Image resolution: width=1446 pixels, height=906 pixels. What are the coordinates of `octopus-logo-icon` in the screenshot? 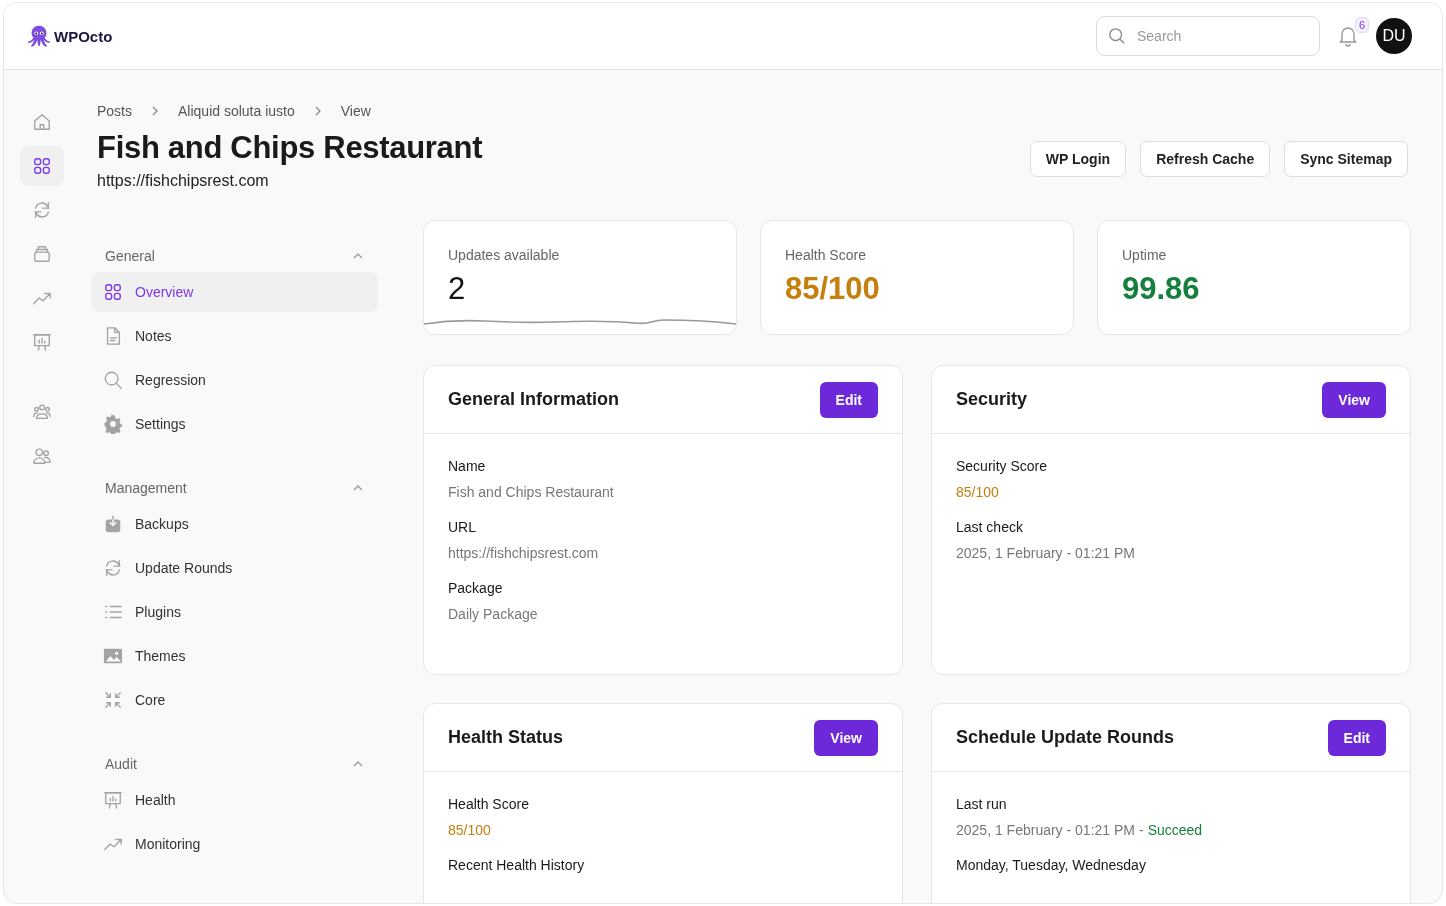 It's located at (39, 36).